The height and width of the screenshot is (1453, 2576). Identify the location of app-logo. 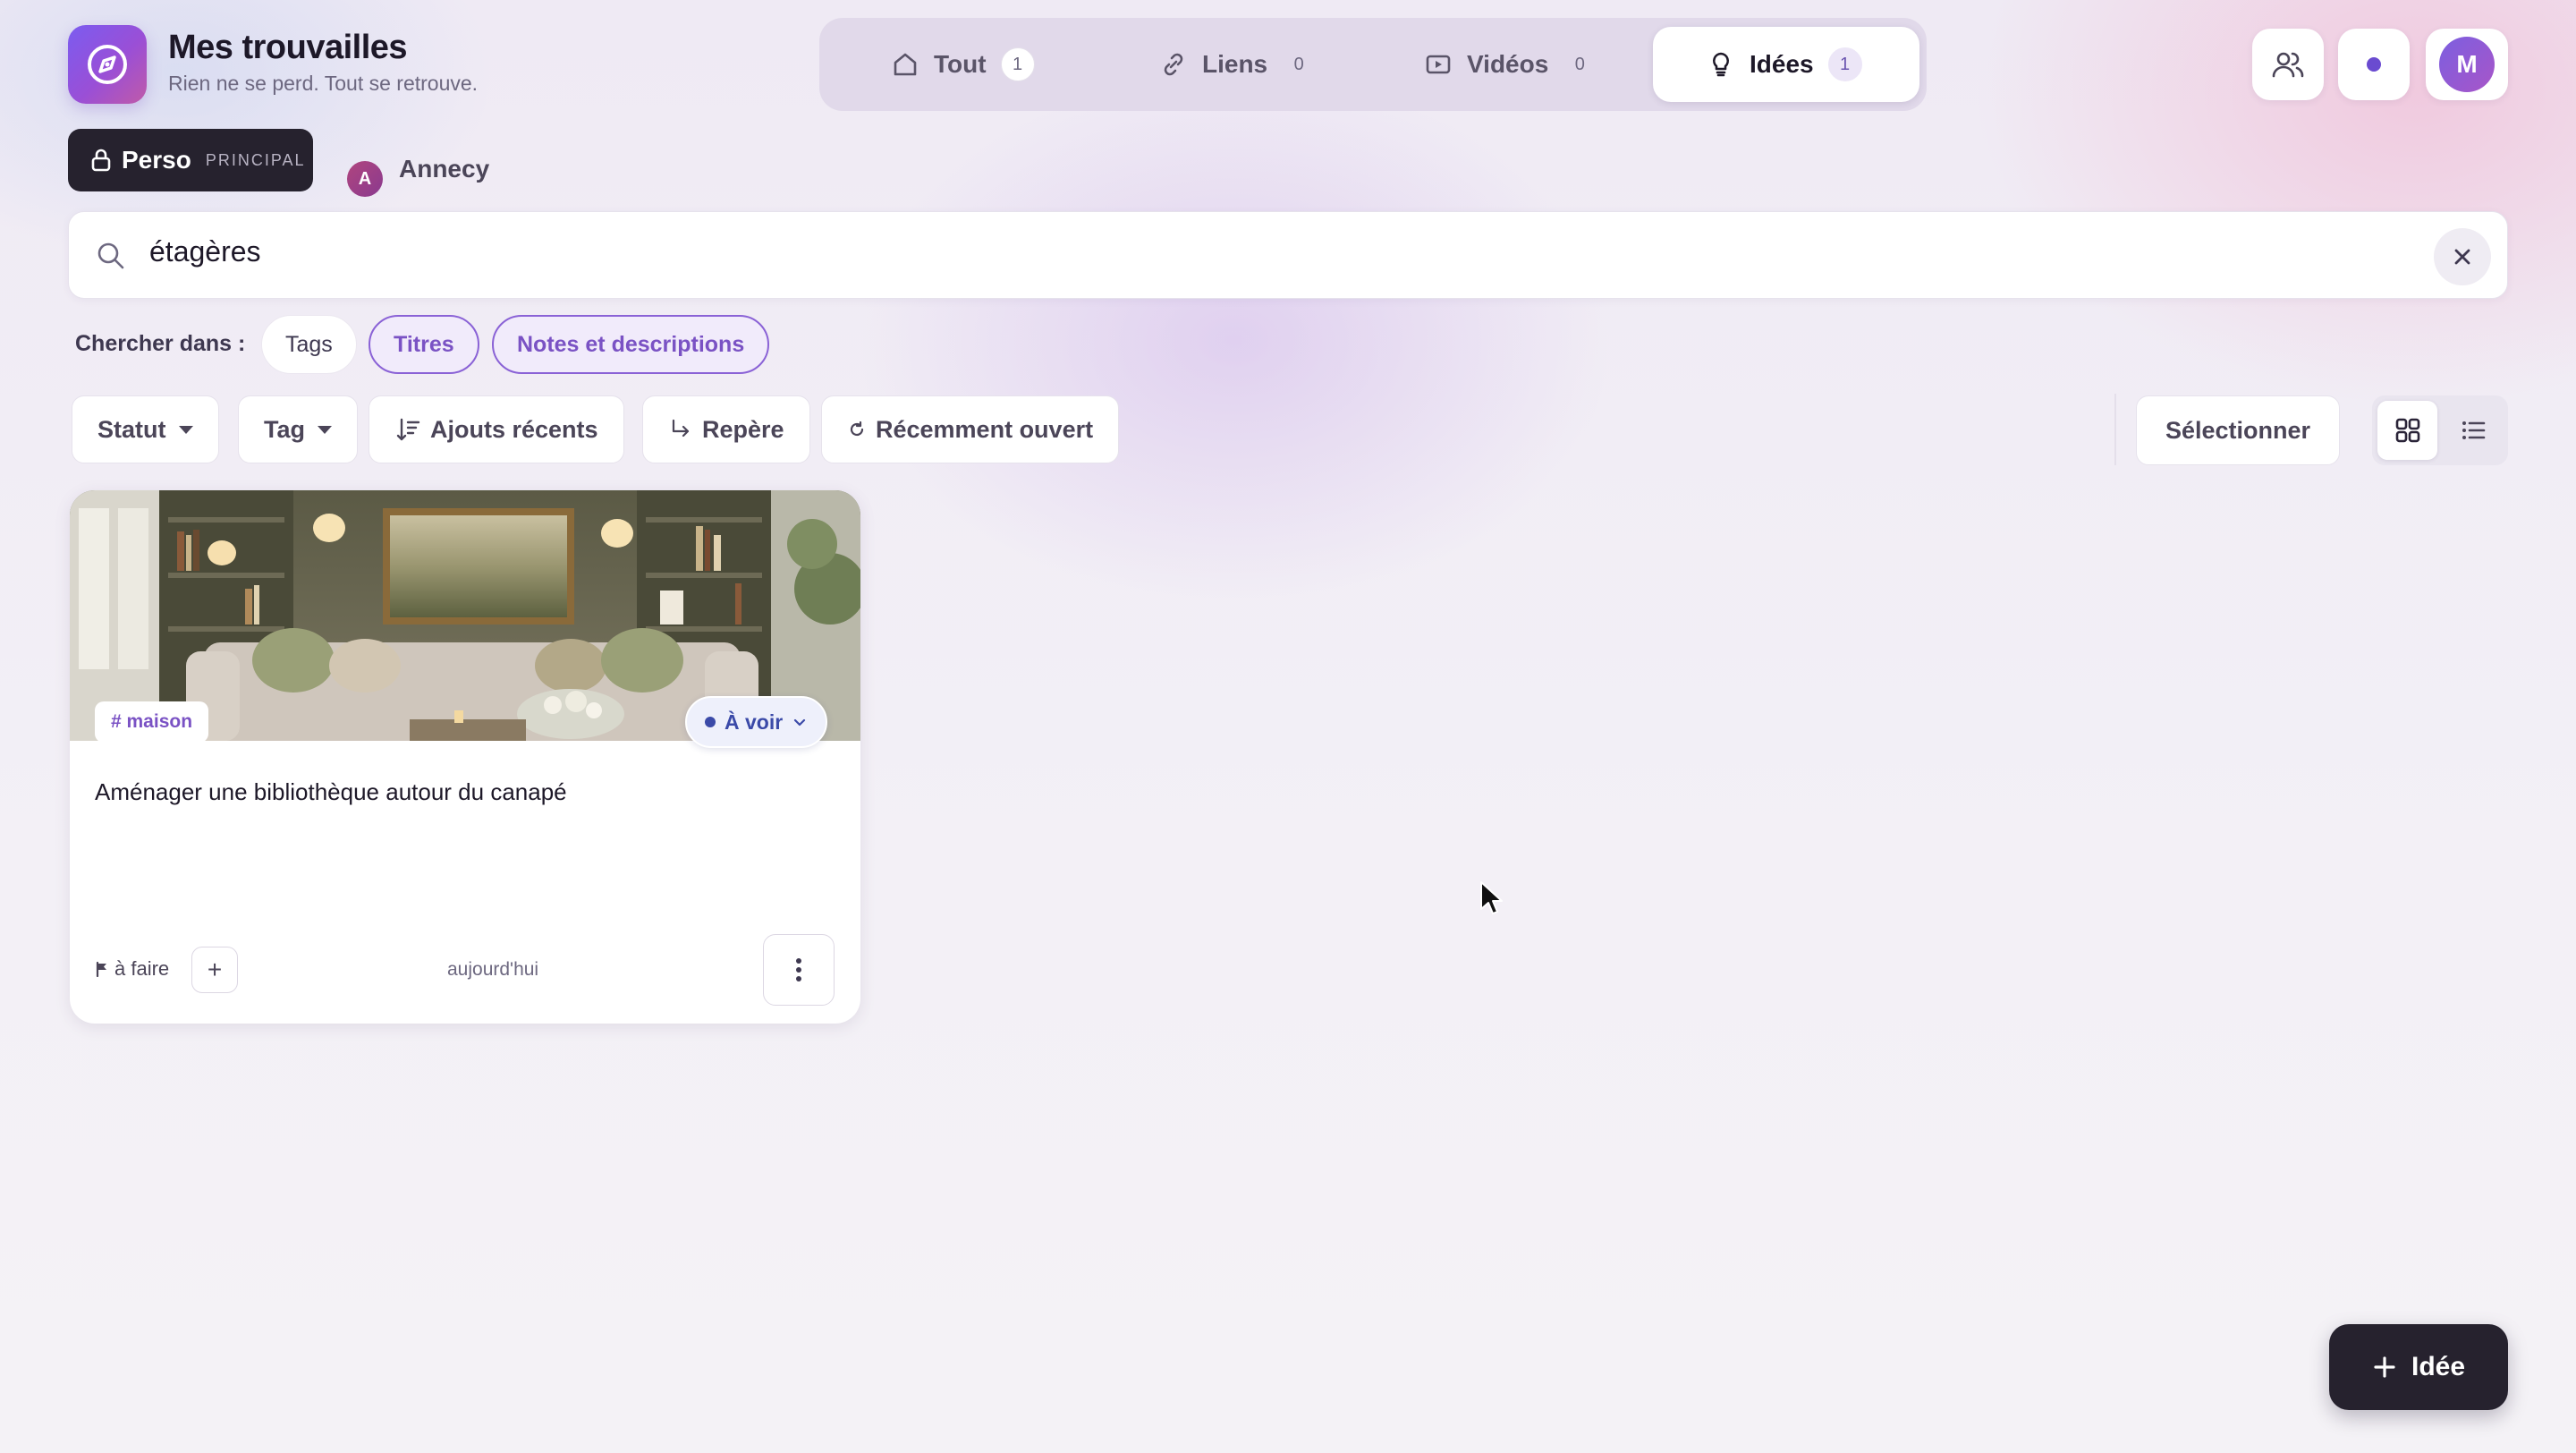
(107, 64).